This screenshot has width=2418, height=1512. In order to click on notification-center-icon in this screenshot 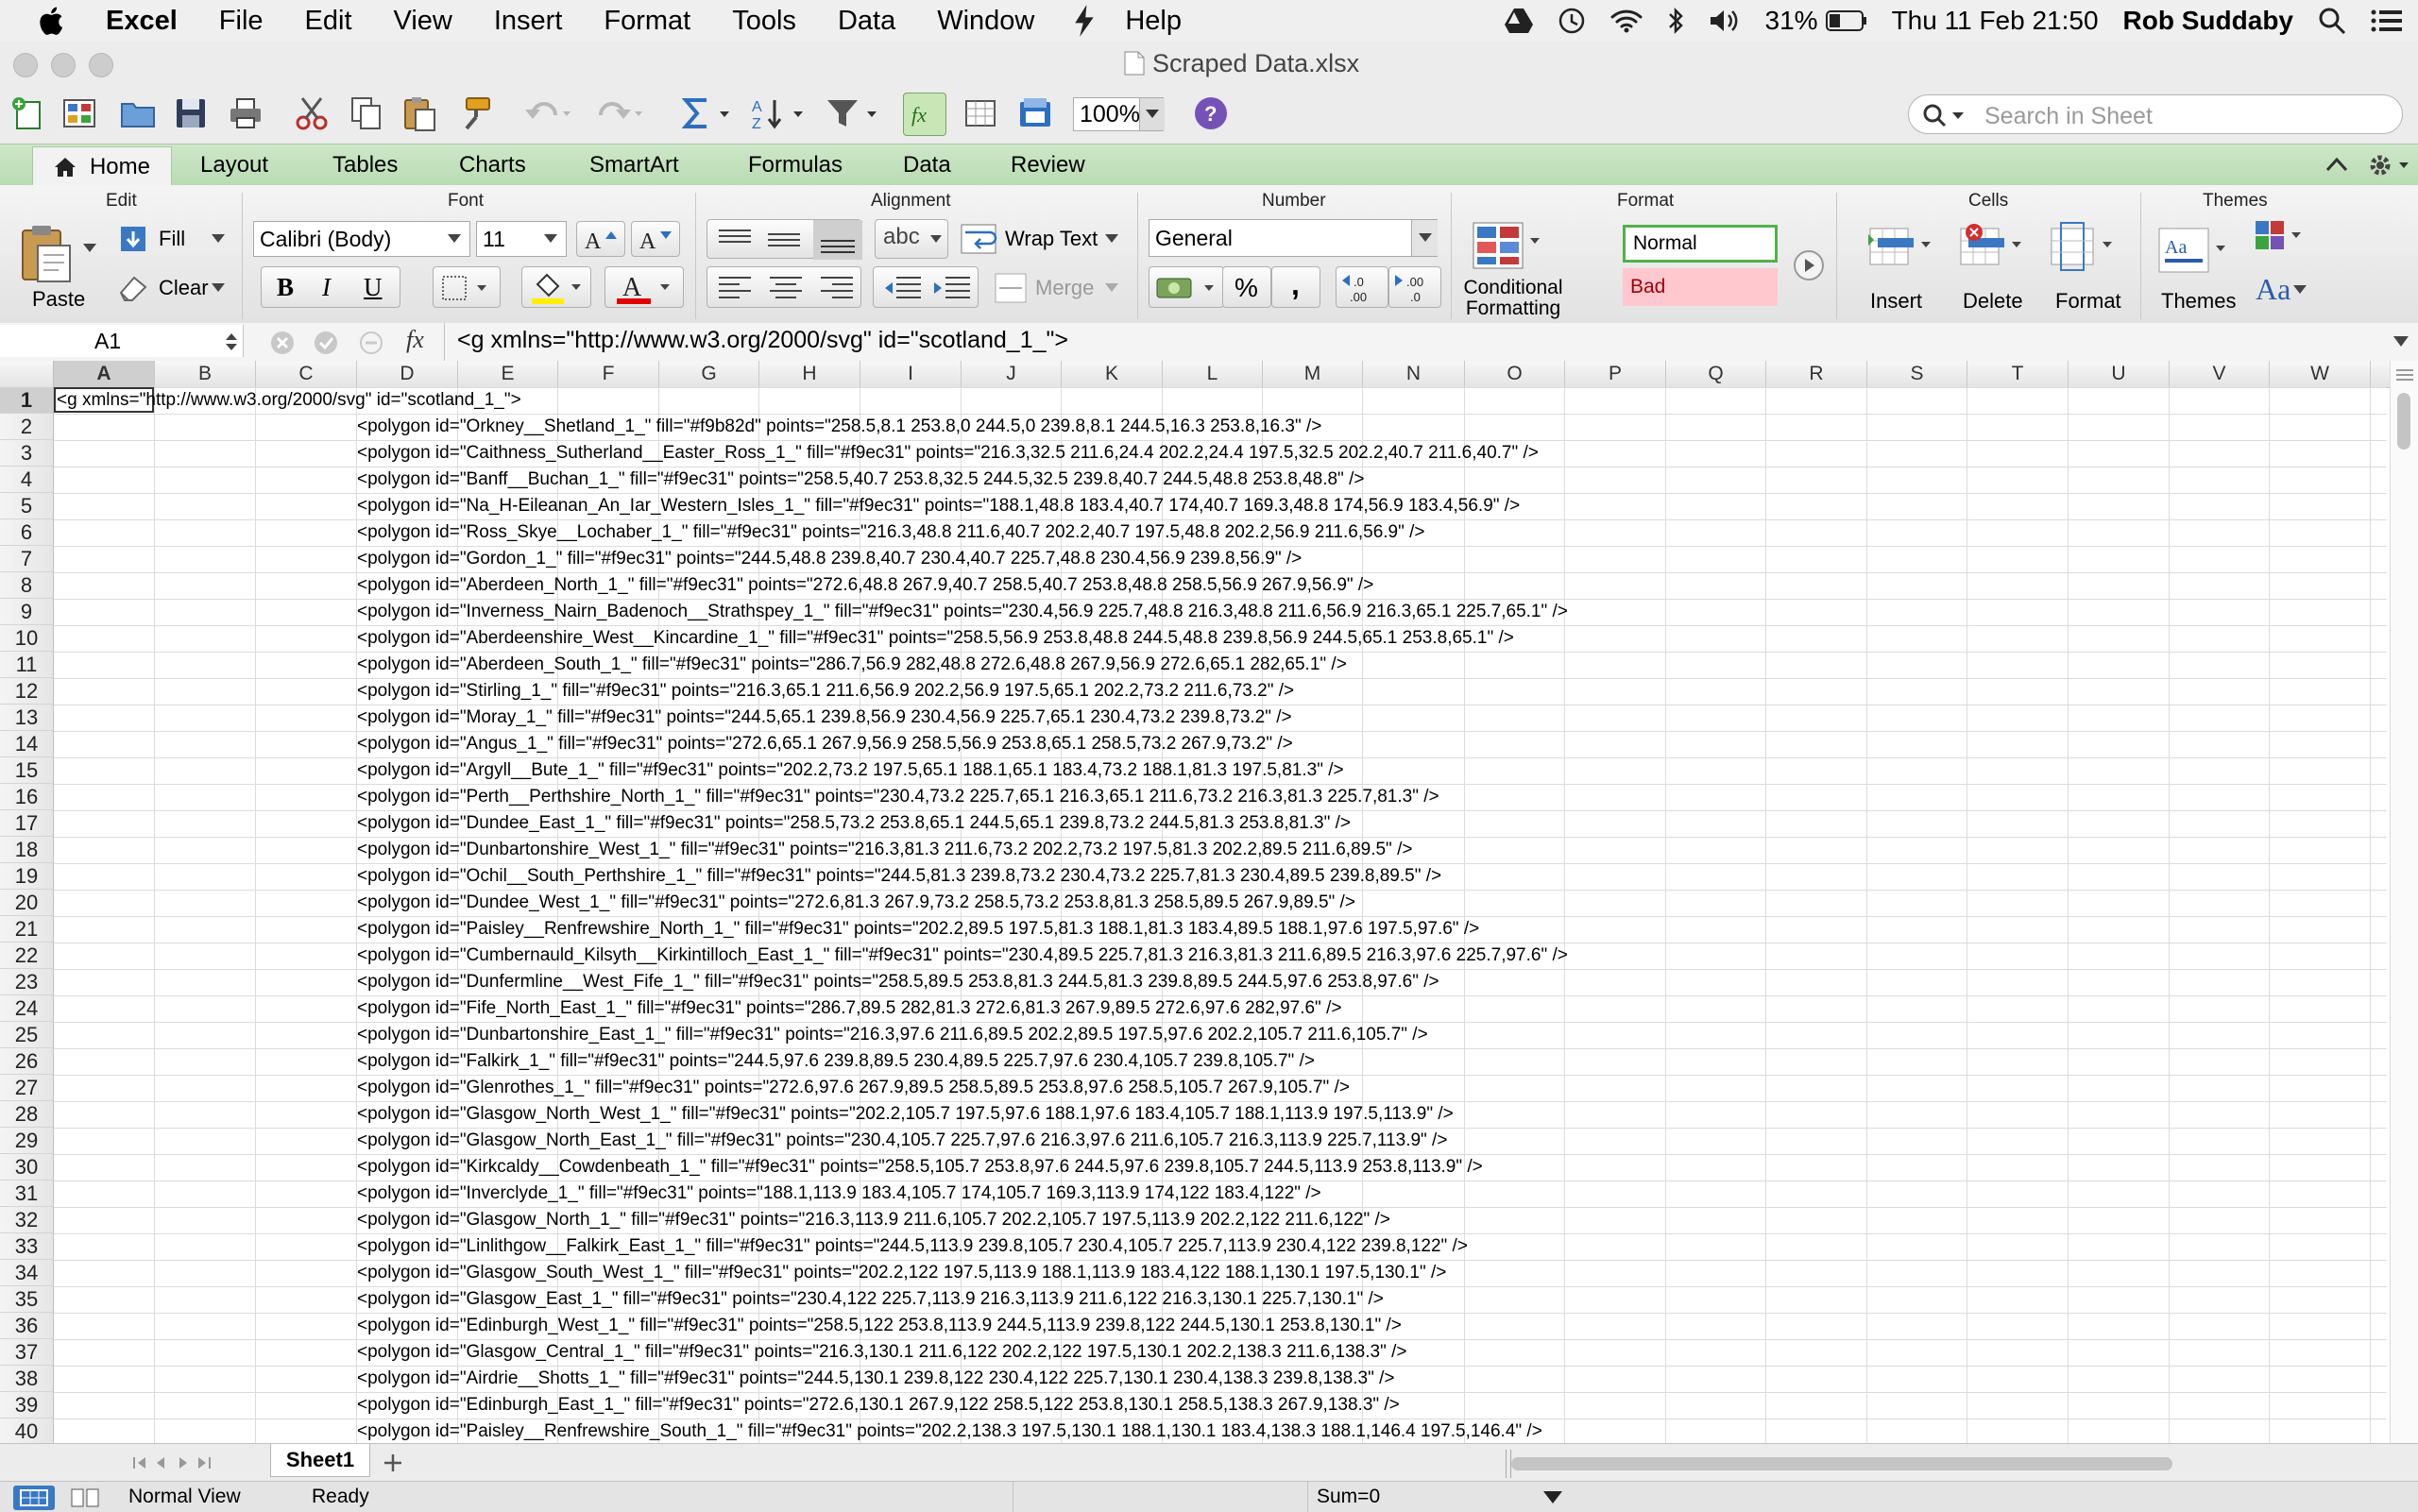, I will do `click(2387, 20)`.